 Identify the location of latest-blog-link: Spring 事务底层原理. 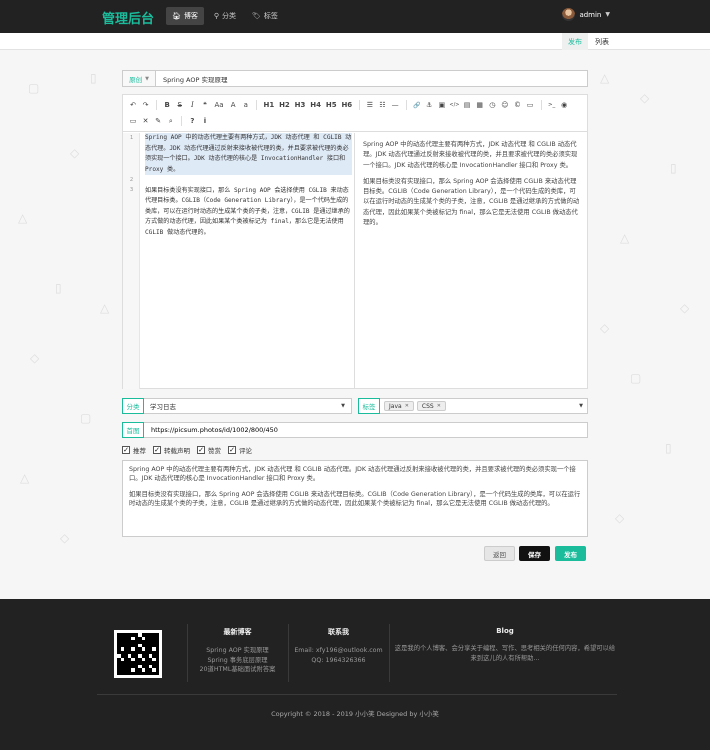
(237, 661).